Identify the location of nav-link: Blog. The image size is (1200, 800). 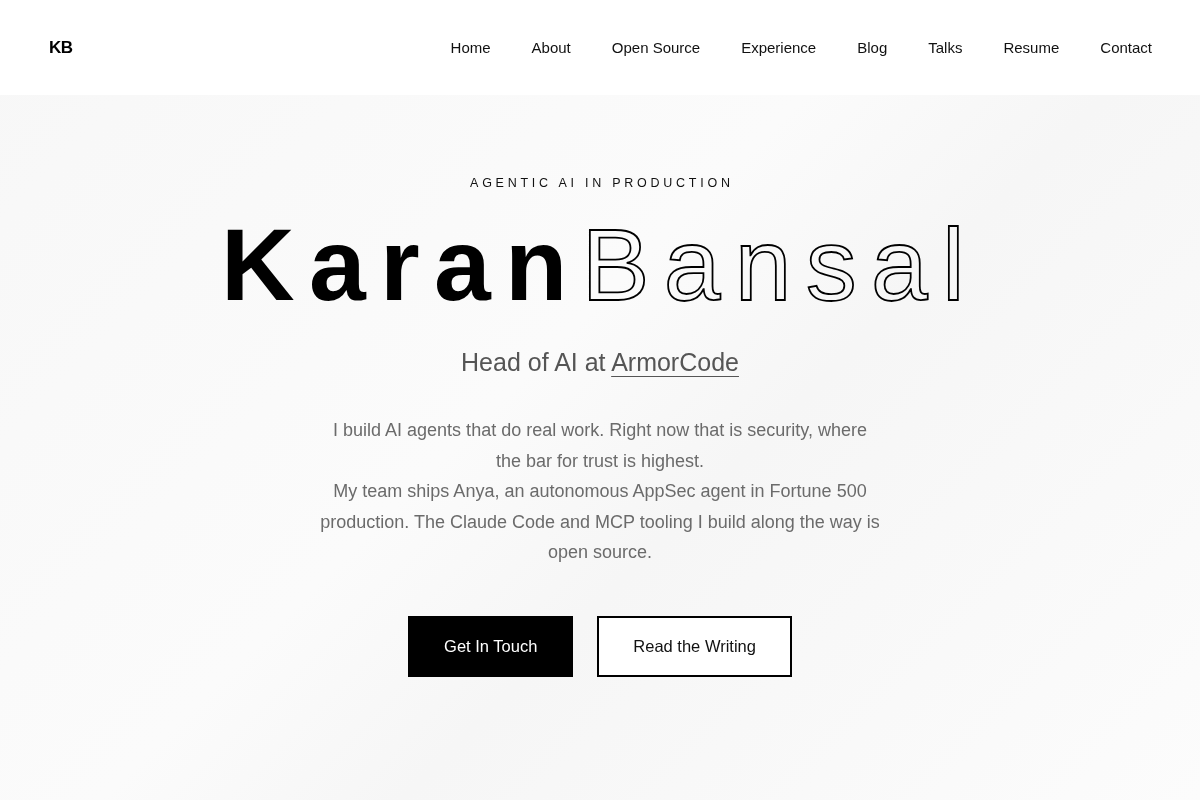
(872, 47).